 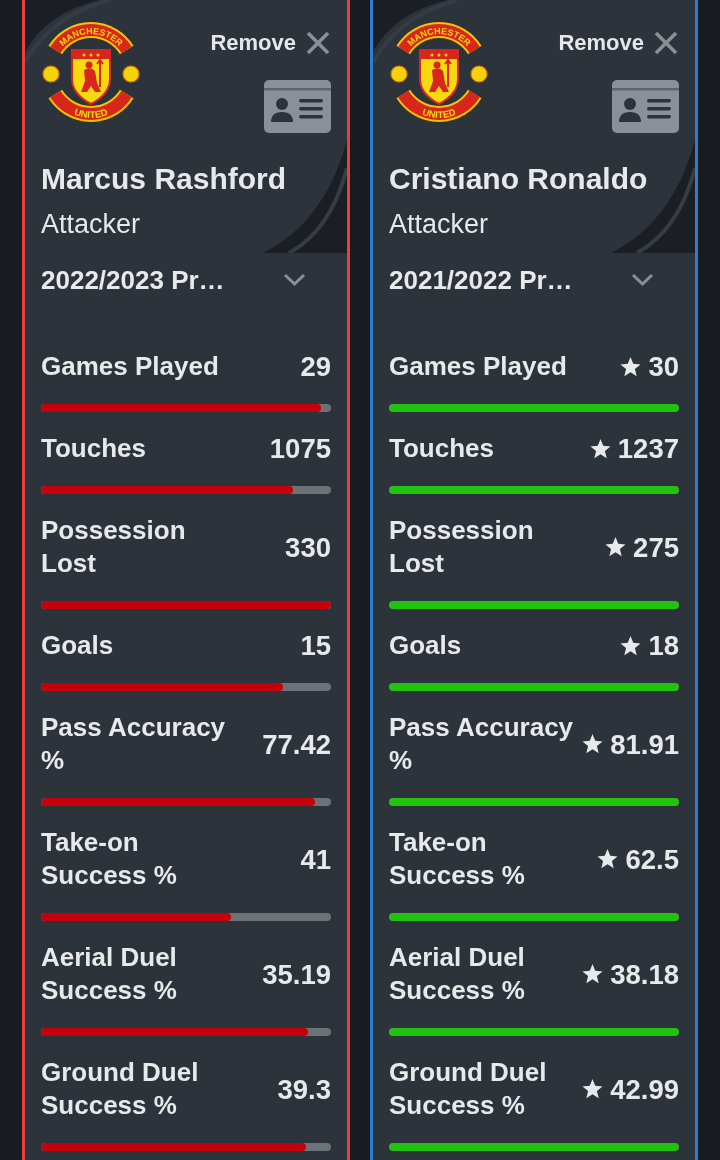 What do you see at coordinates (652, 859) in the screenshot?
I see `stat-value: 62.5` at bounding box center [652, 859].